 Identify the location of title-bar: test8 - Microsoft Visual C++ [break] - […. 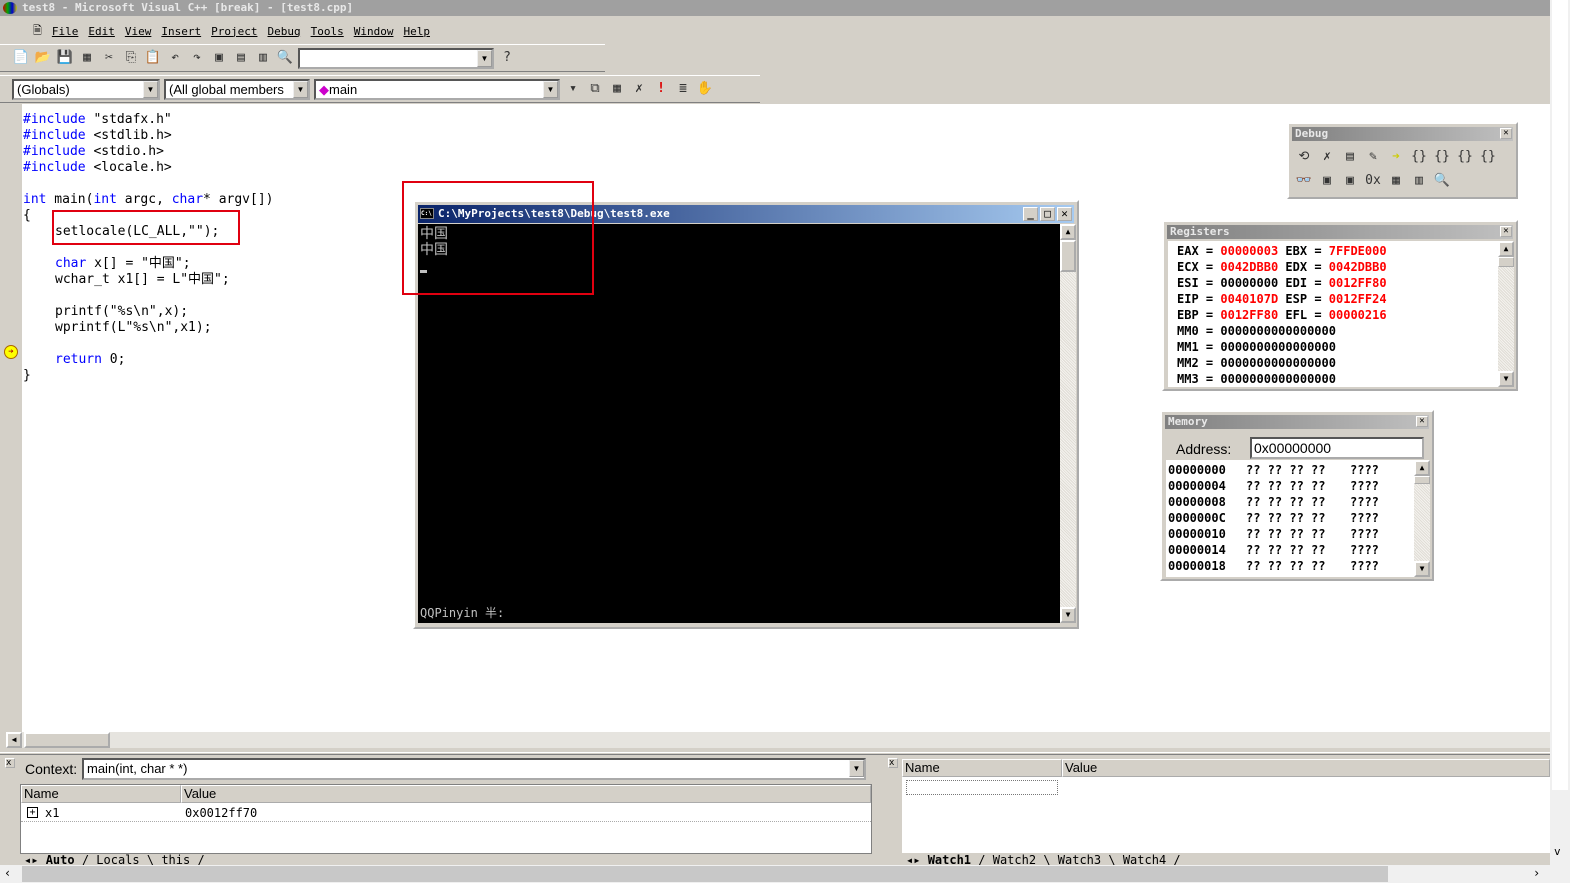
(775, 8).